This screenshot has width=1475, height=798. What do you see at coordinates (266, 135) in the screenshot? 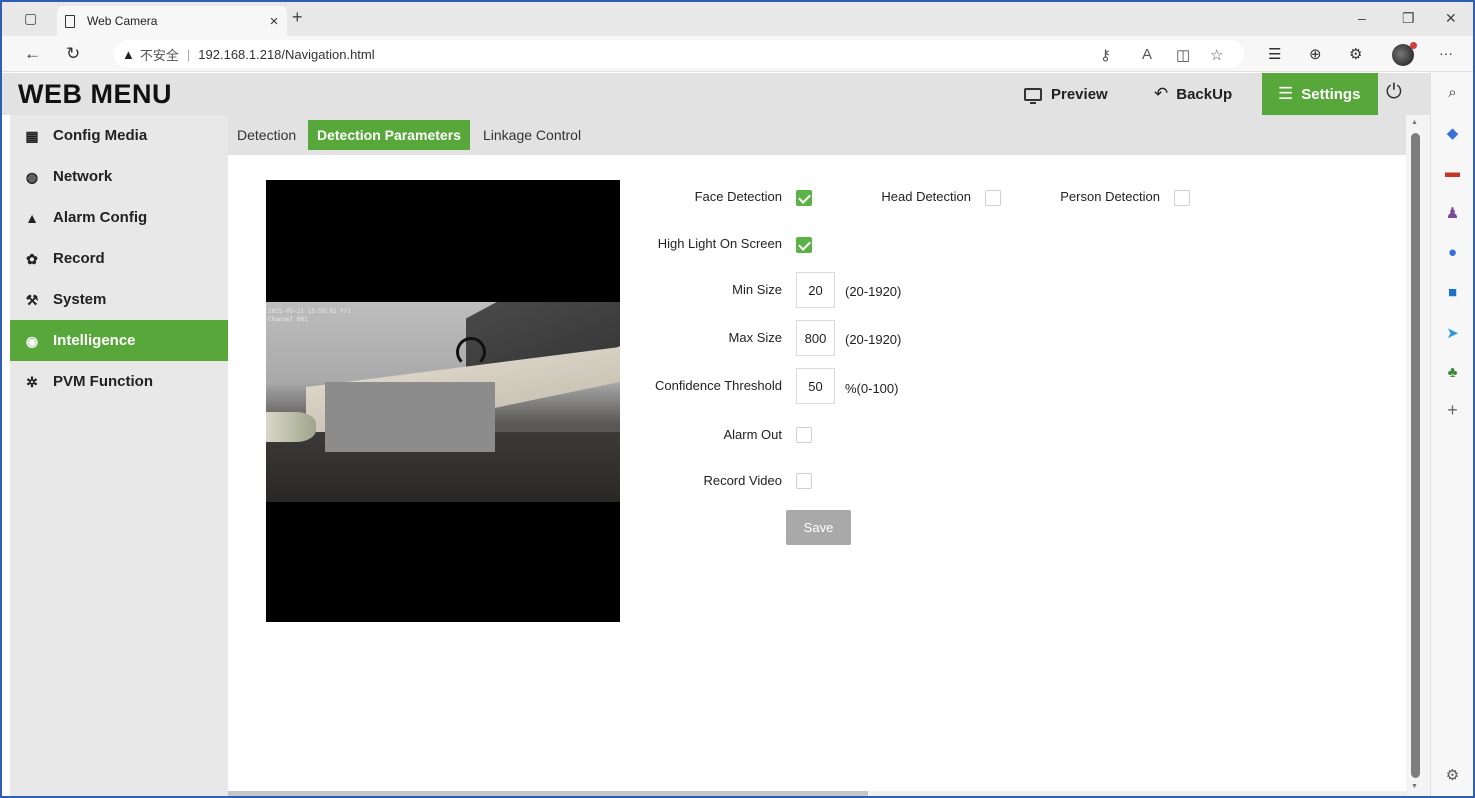
I see `tab-detection: Detection` at bounding box center [266, 135].